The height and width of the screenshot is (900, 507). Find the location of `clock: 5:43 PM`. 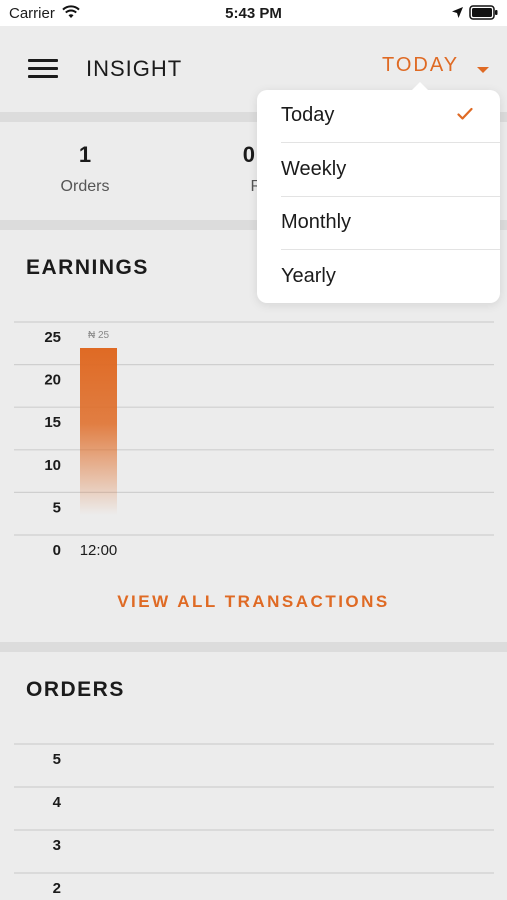

clock: 5:43 PM is located at coordinates (253, 13).